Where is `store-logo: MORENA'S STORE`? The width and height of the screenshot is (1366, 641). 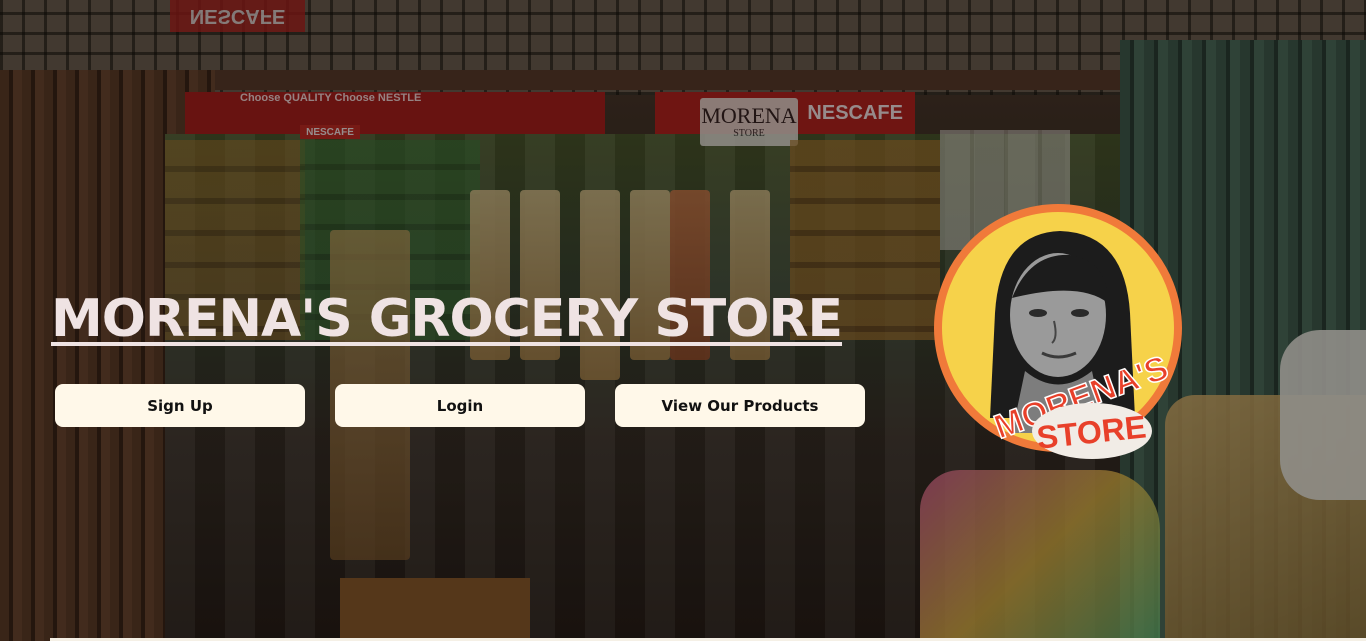 store-logo: MORENA'S STORE is located at coordinates (1060, 338).